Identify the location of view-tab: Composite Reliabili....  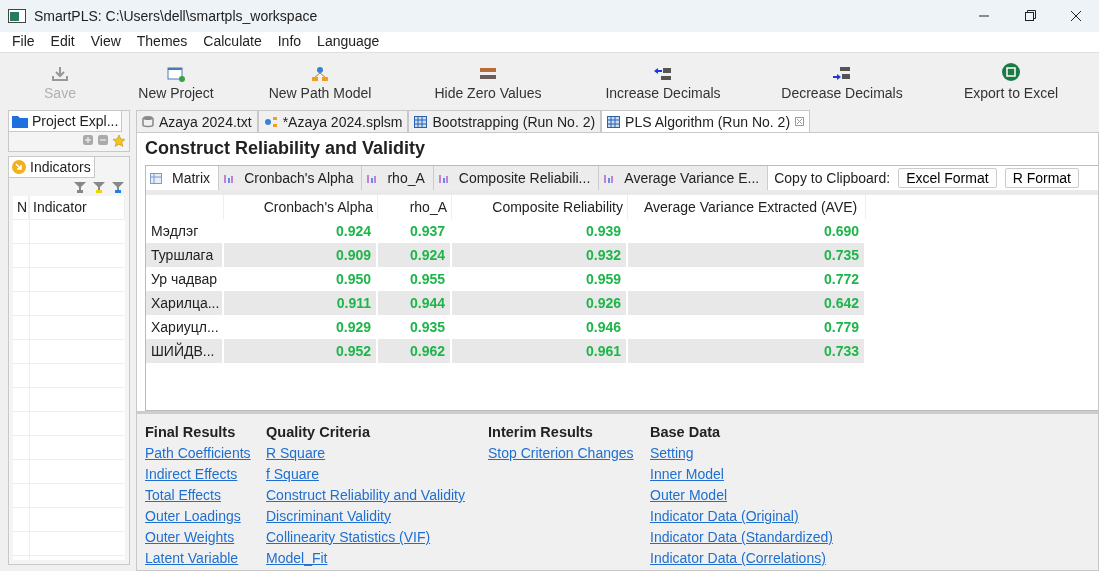
(516, 178).